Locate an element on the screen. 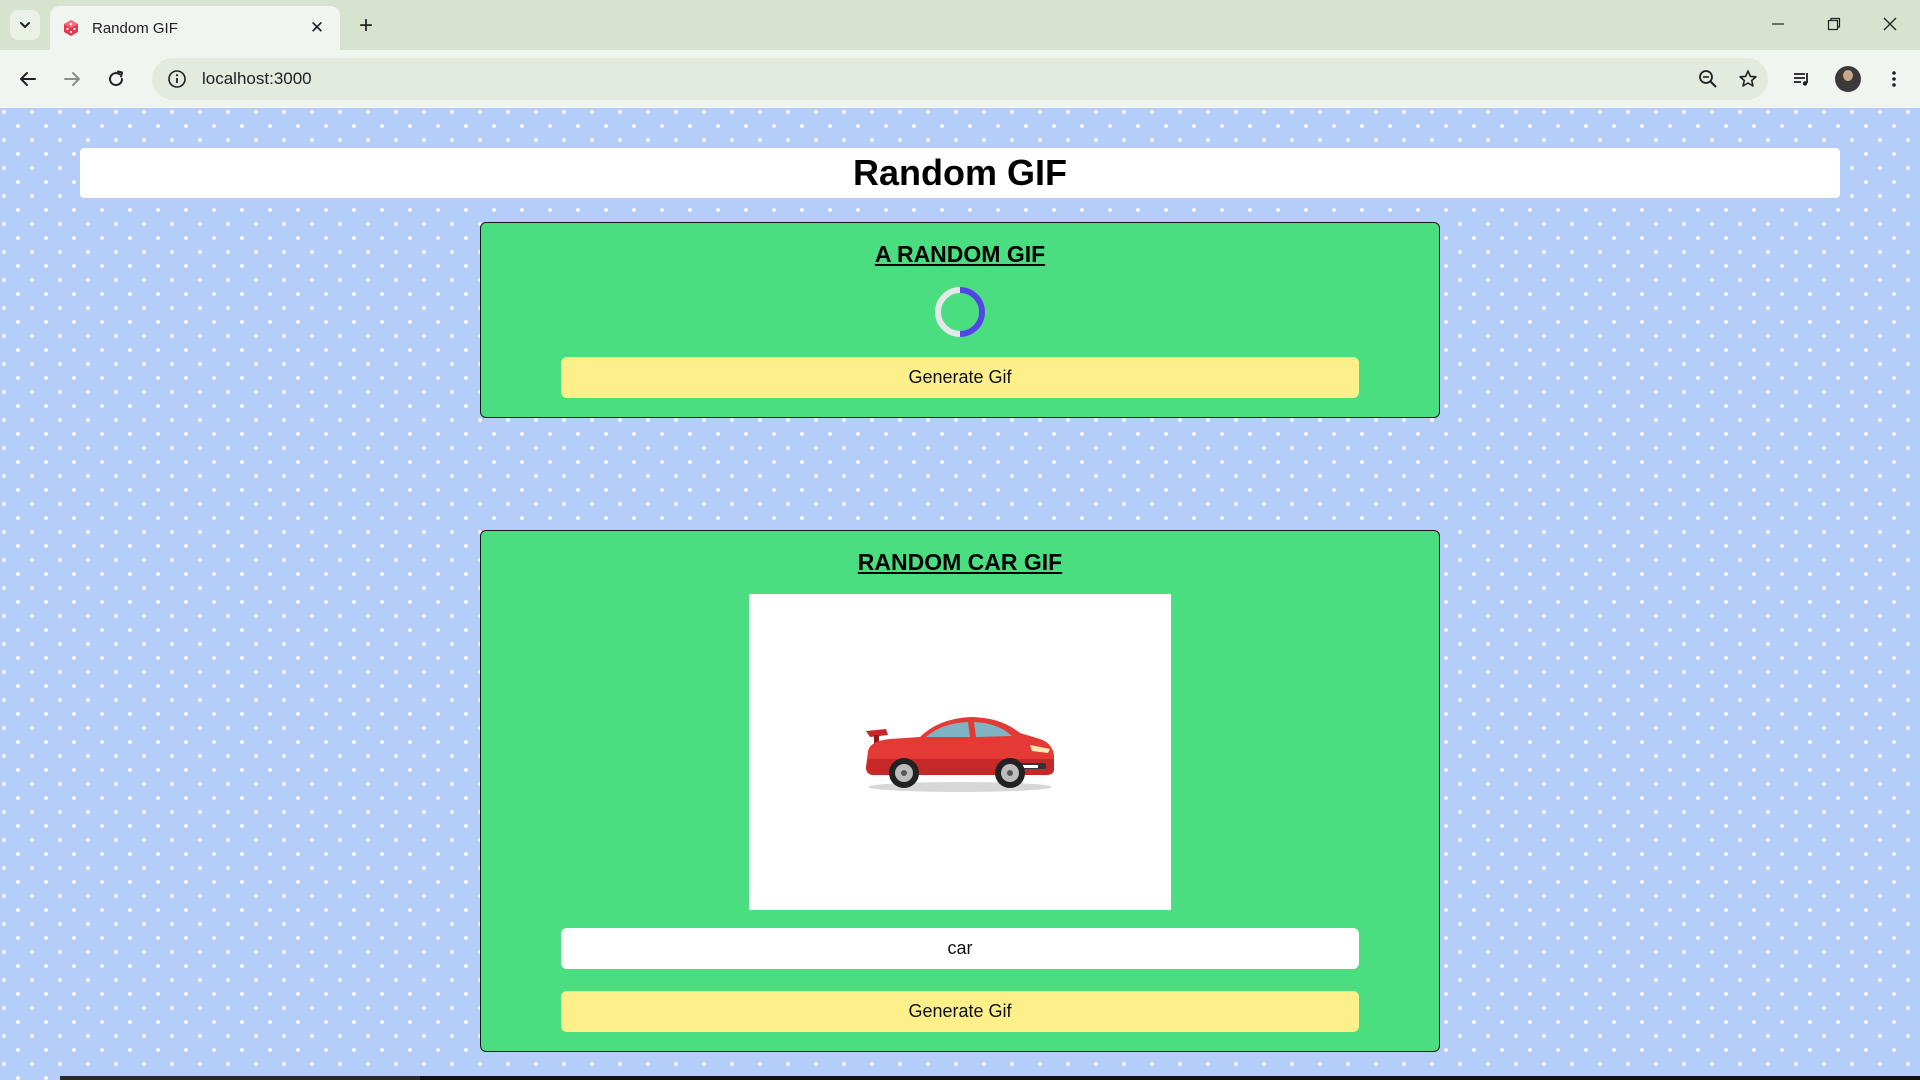 The height and width of the screenshot is (1080, 1920). dice-favicon-icon is located at coordinates (71, 28).